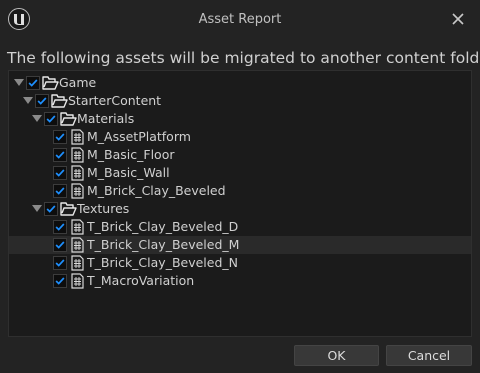  I want to click on tree-item-label: T_MacroVariation, so click(141, 280).